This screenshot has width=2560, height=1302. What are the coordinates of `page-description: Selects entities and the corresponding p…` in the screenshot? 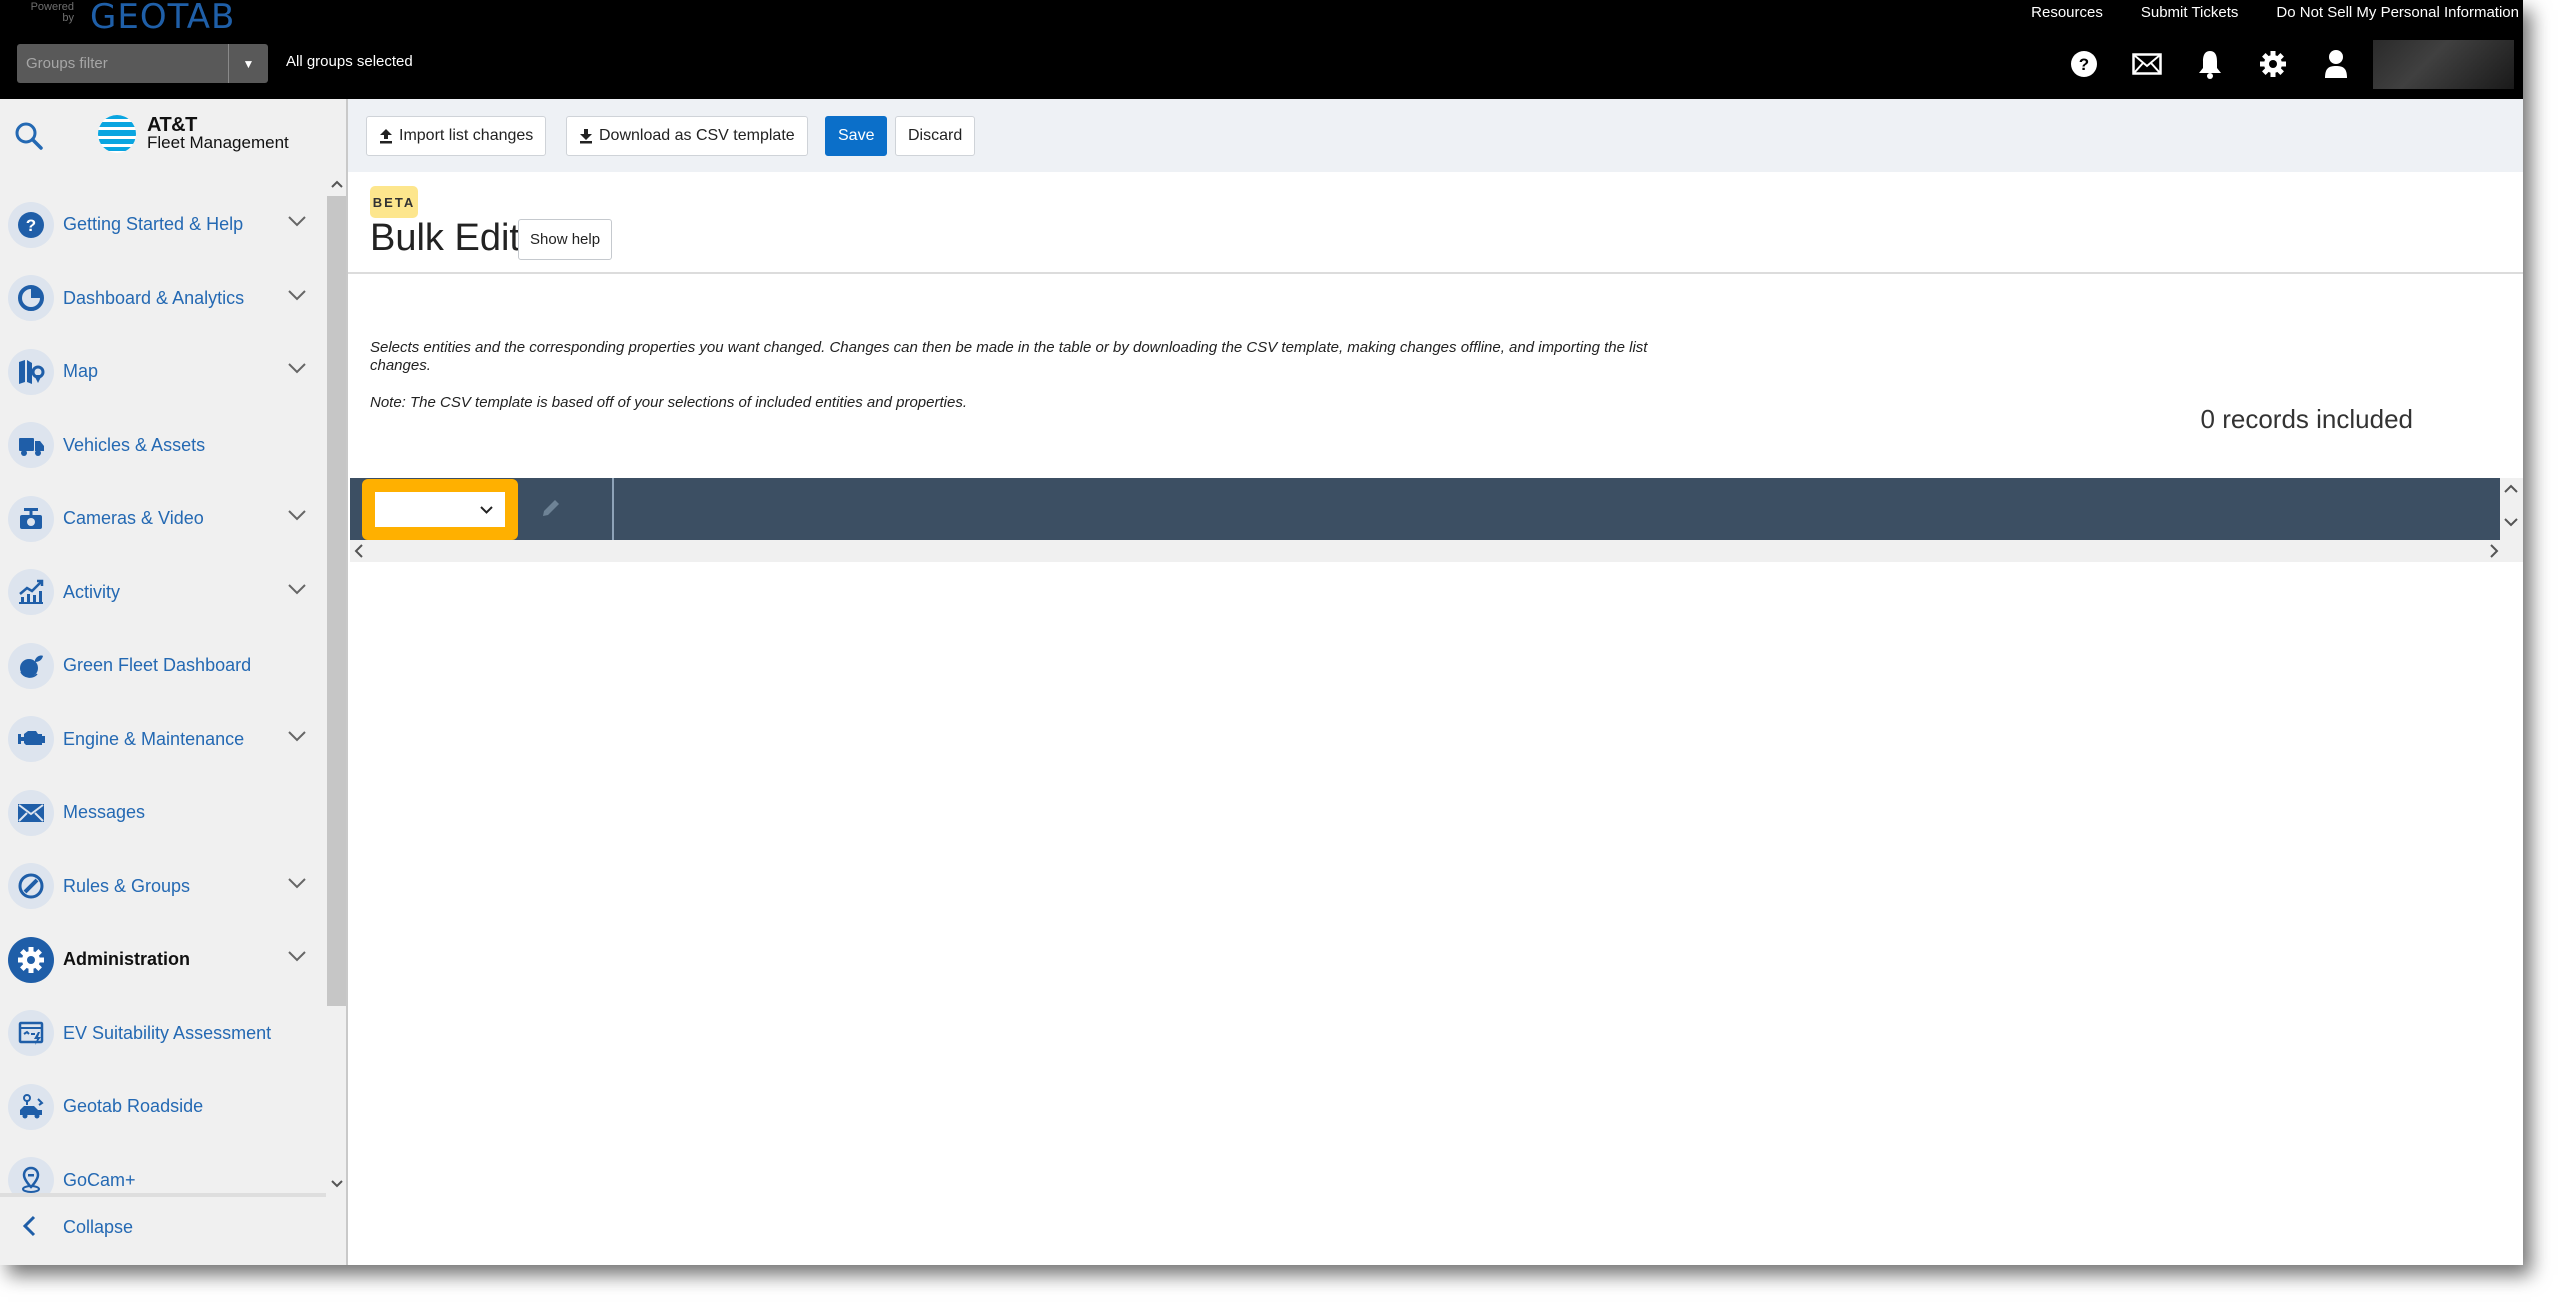 It's located at (1009, 356).